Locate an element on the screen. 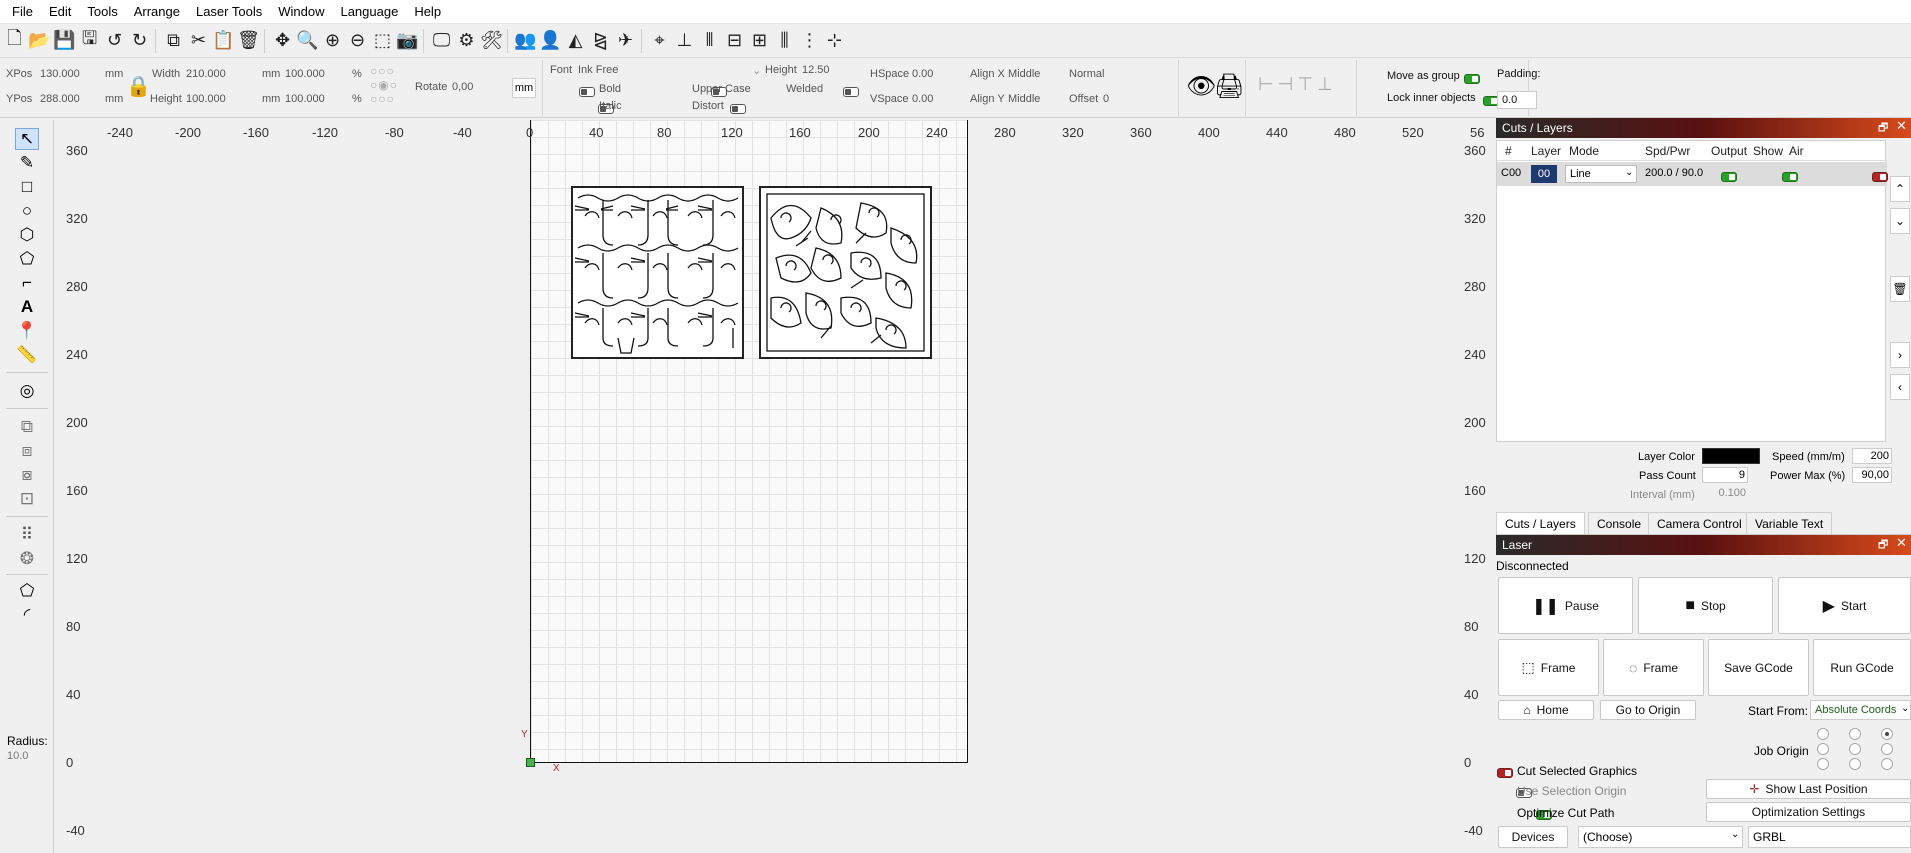  laser-close-icon: ✕ is located at coordinates (1901, 543).